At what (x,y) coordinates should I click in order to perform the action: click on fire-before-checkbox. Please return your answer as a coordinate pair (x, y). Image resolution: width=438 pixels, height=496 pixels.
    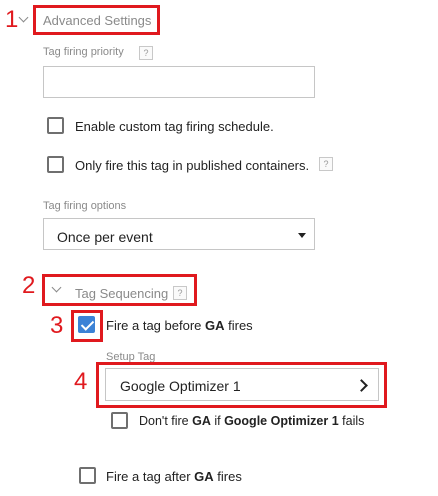
    Looking at the image, I should click on (86, 324).